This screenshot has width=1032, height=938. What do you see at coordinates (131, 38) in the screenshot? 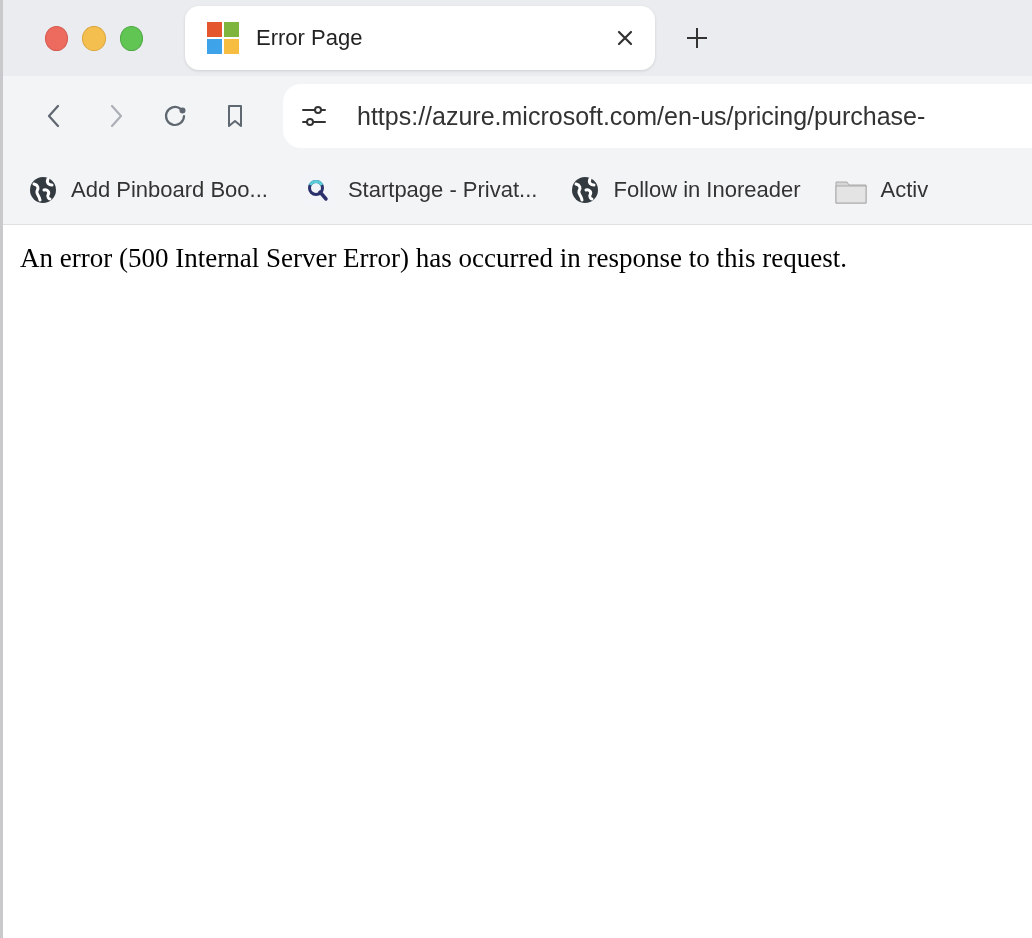
I see `zoom-window-button` at bounding box center [131, 38].